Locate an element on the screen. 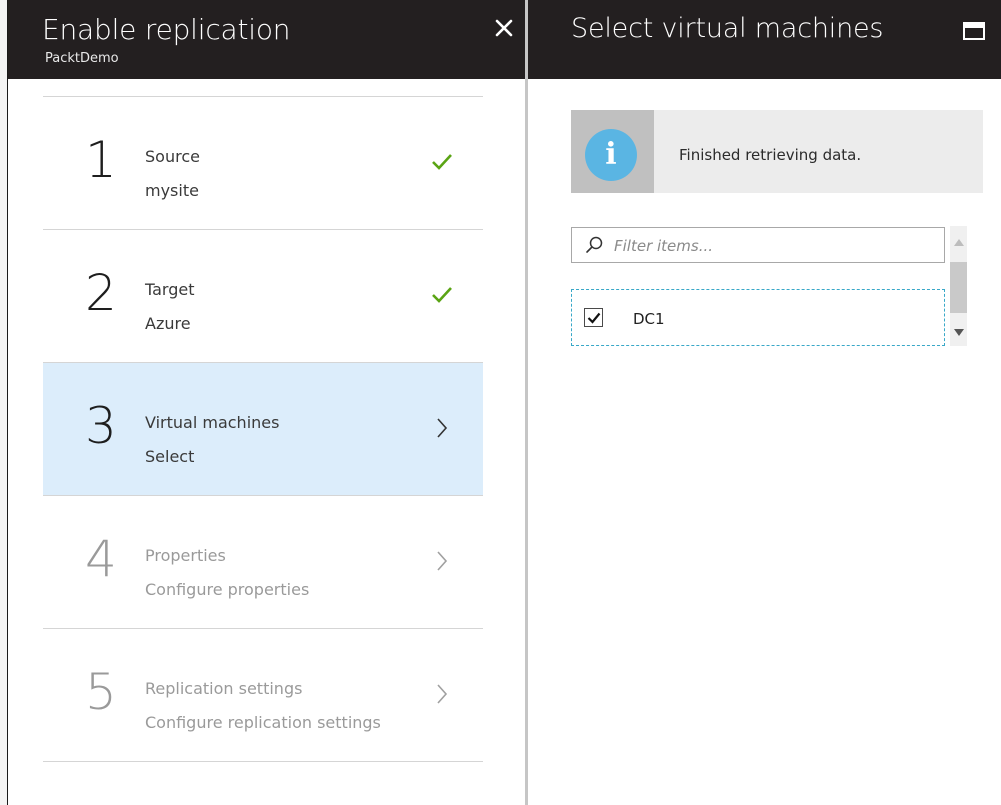 This screenshot has height=805, width=1001. step-target: 2 Target Azure is located at coordinates (263, 296).